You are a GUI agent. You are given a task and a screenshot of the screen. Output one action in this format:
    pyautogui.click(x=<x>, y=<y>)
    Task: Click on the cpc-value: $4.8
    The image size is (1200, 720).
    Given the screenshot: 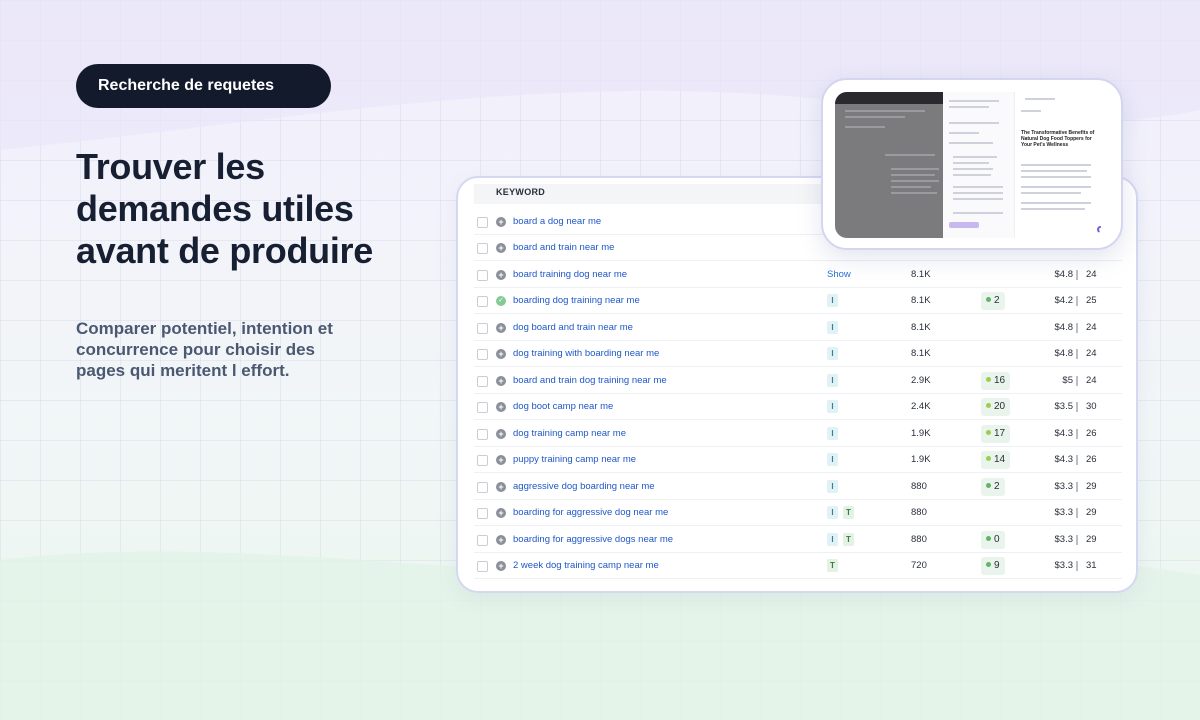 What is the action you would take?
    pyautogui.click(x=1064, y=327)
    